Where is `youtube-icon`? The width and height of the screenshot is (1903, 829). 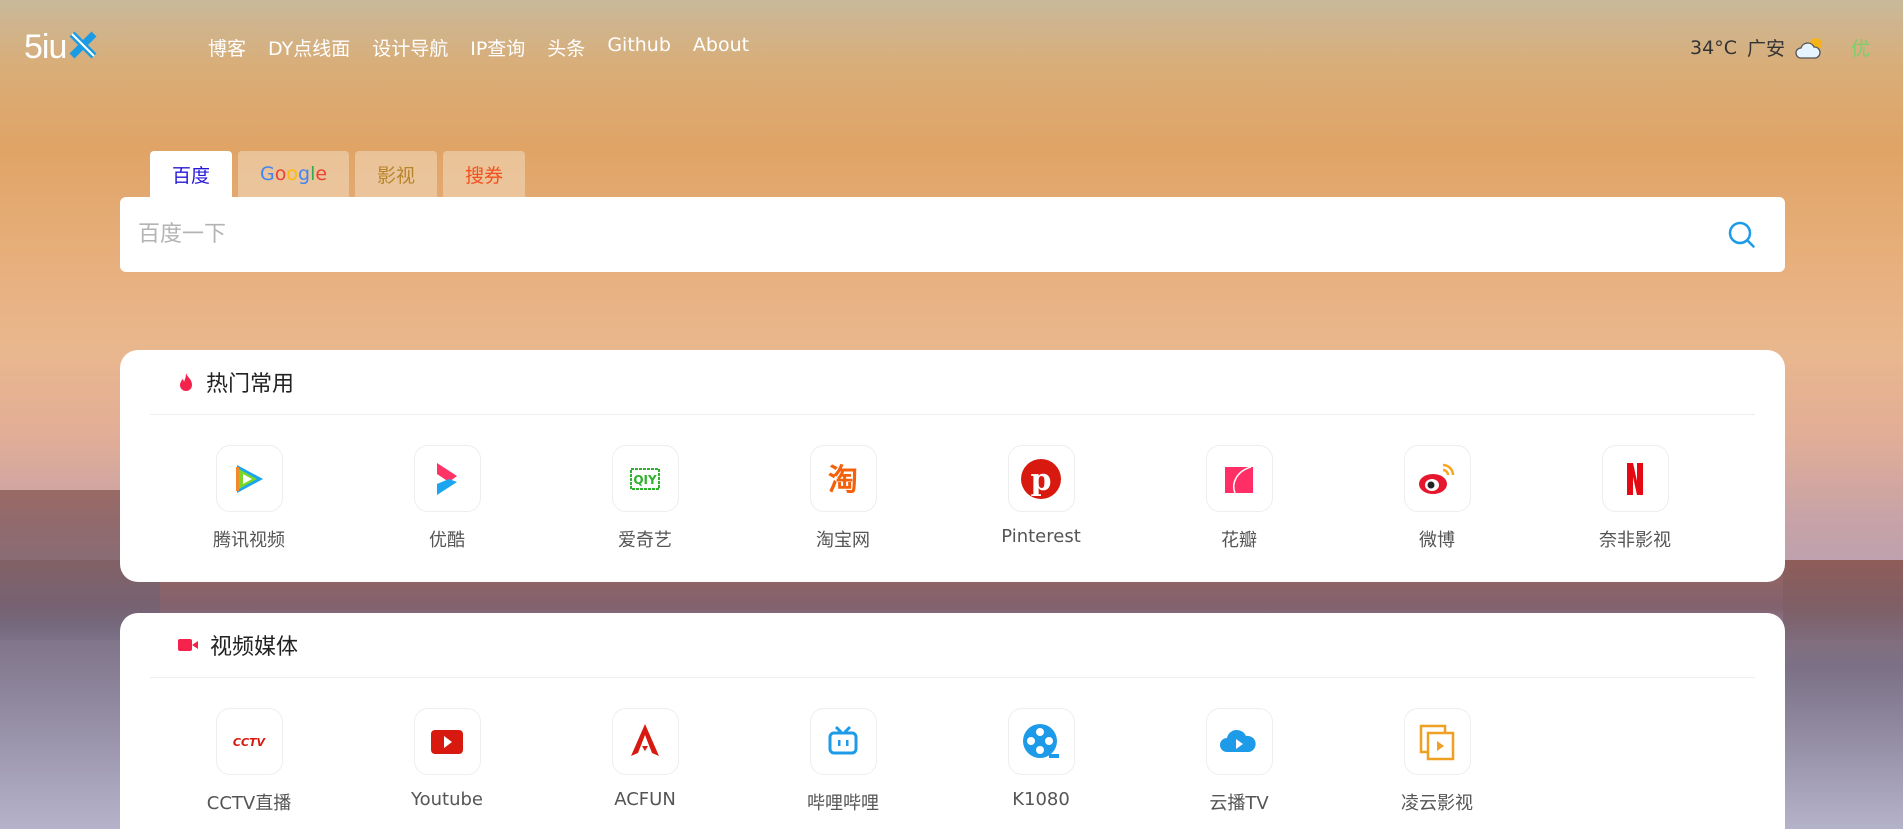
youtube-icon is located at coordinates (447, 741).